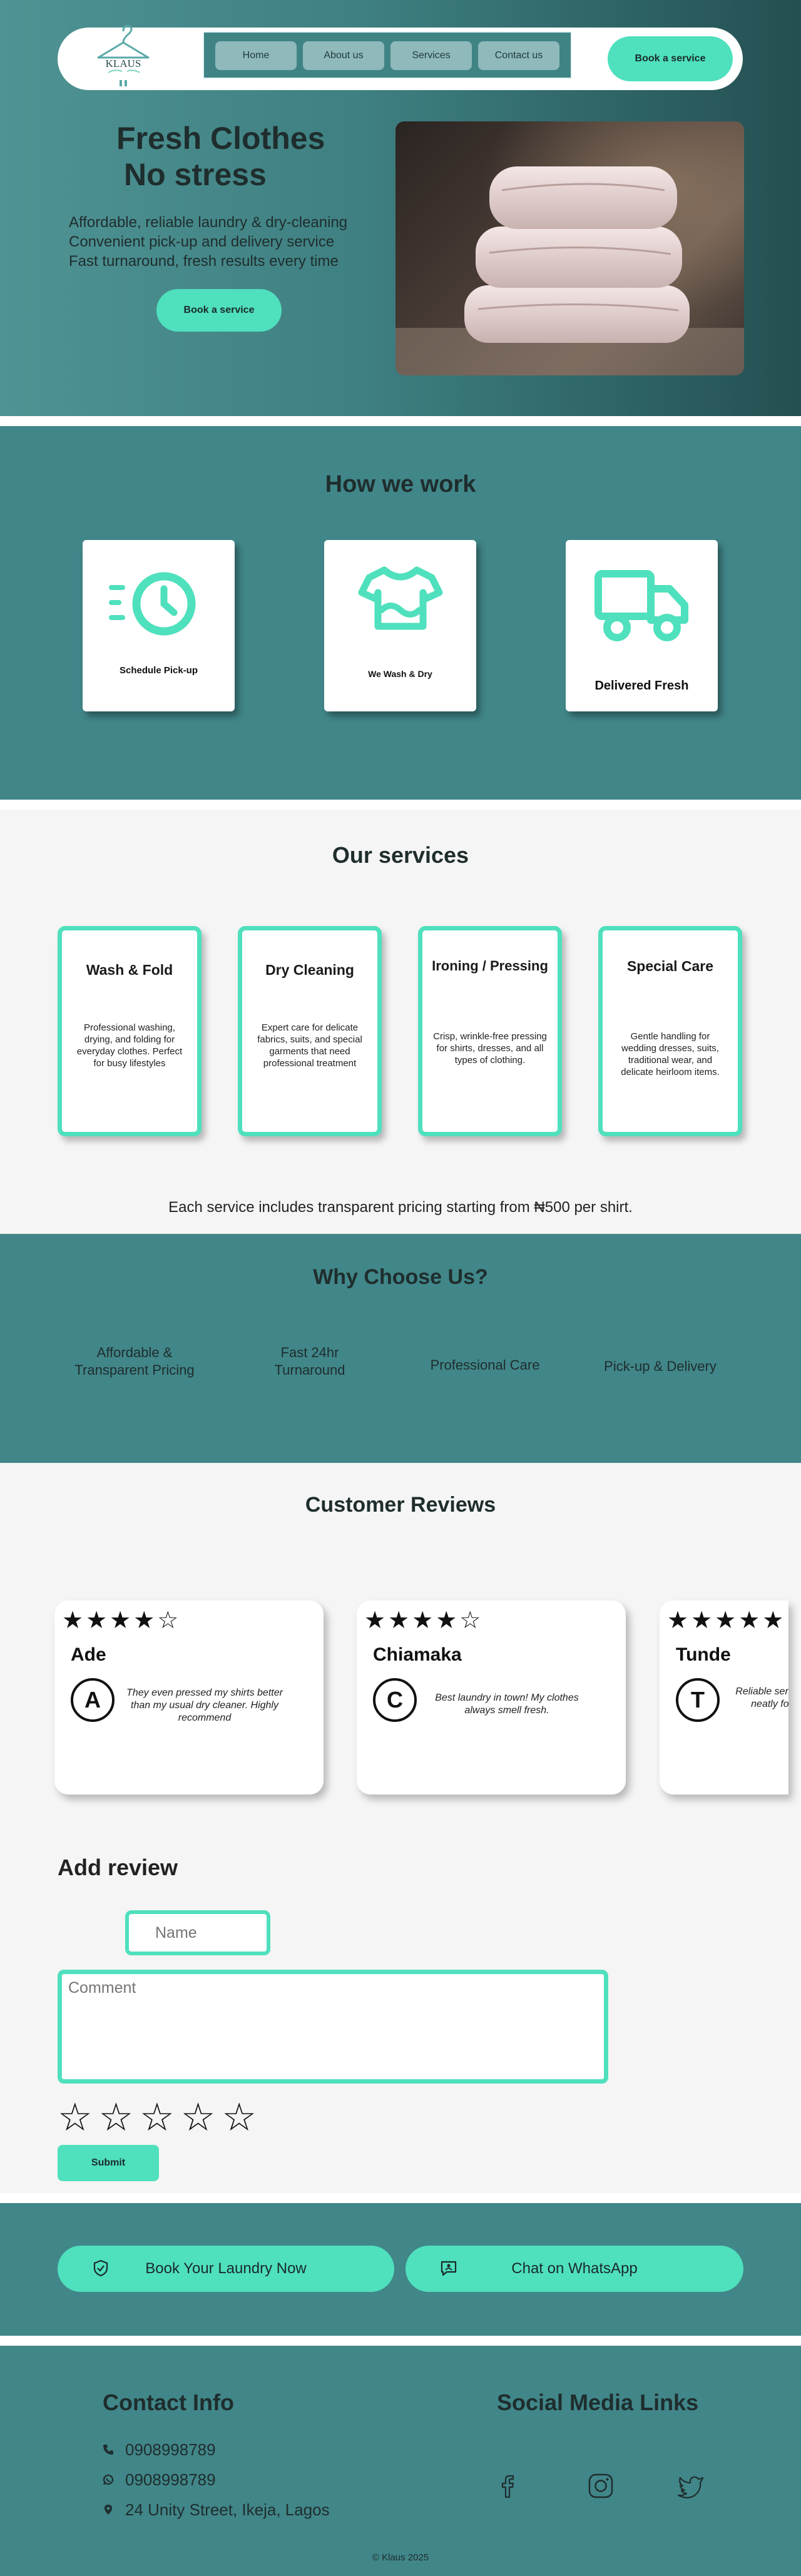  What do you see at coordinates (400, 674) in the screenshot?
I see `step-label: We Wash & Dry` at bounding box center [400, 674].